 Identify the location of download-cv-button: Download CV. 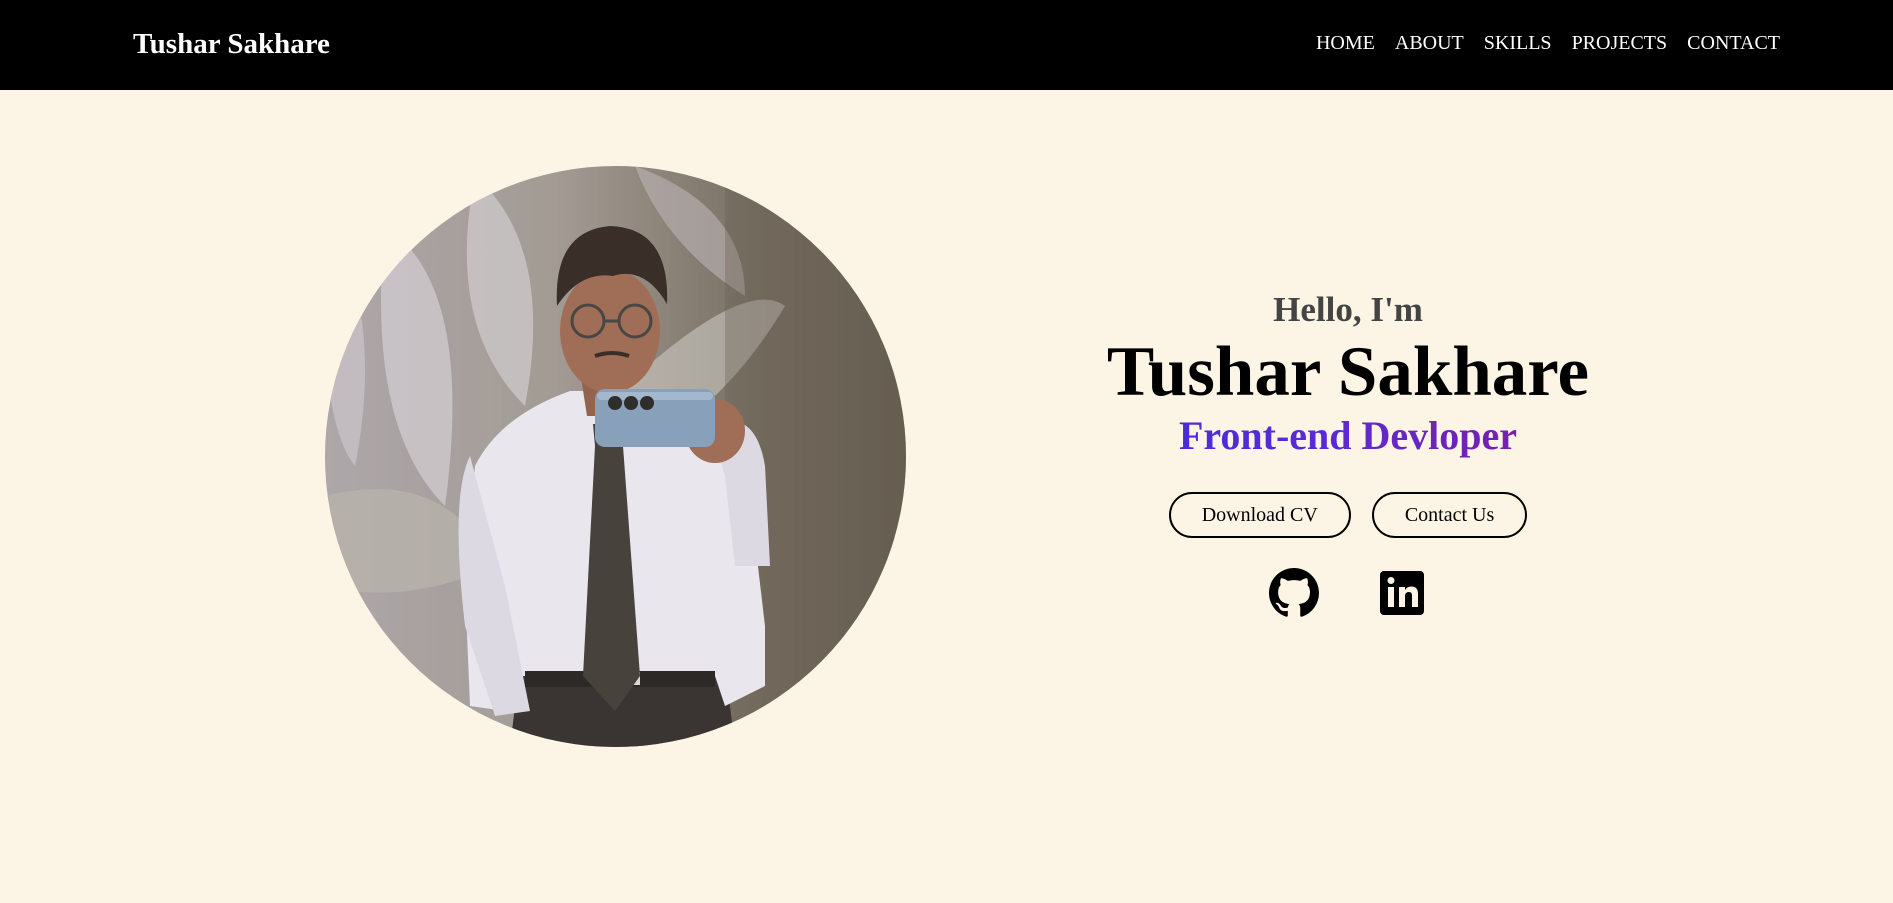
(1259, 515).